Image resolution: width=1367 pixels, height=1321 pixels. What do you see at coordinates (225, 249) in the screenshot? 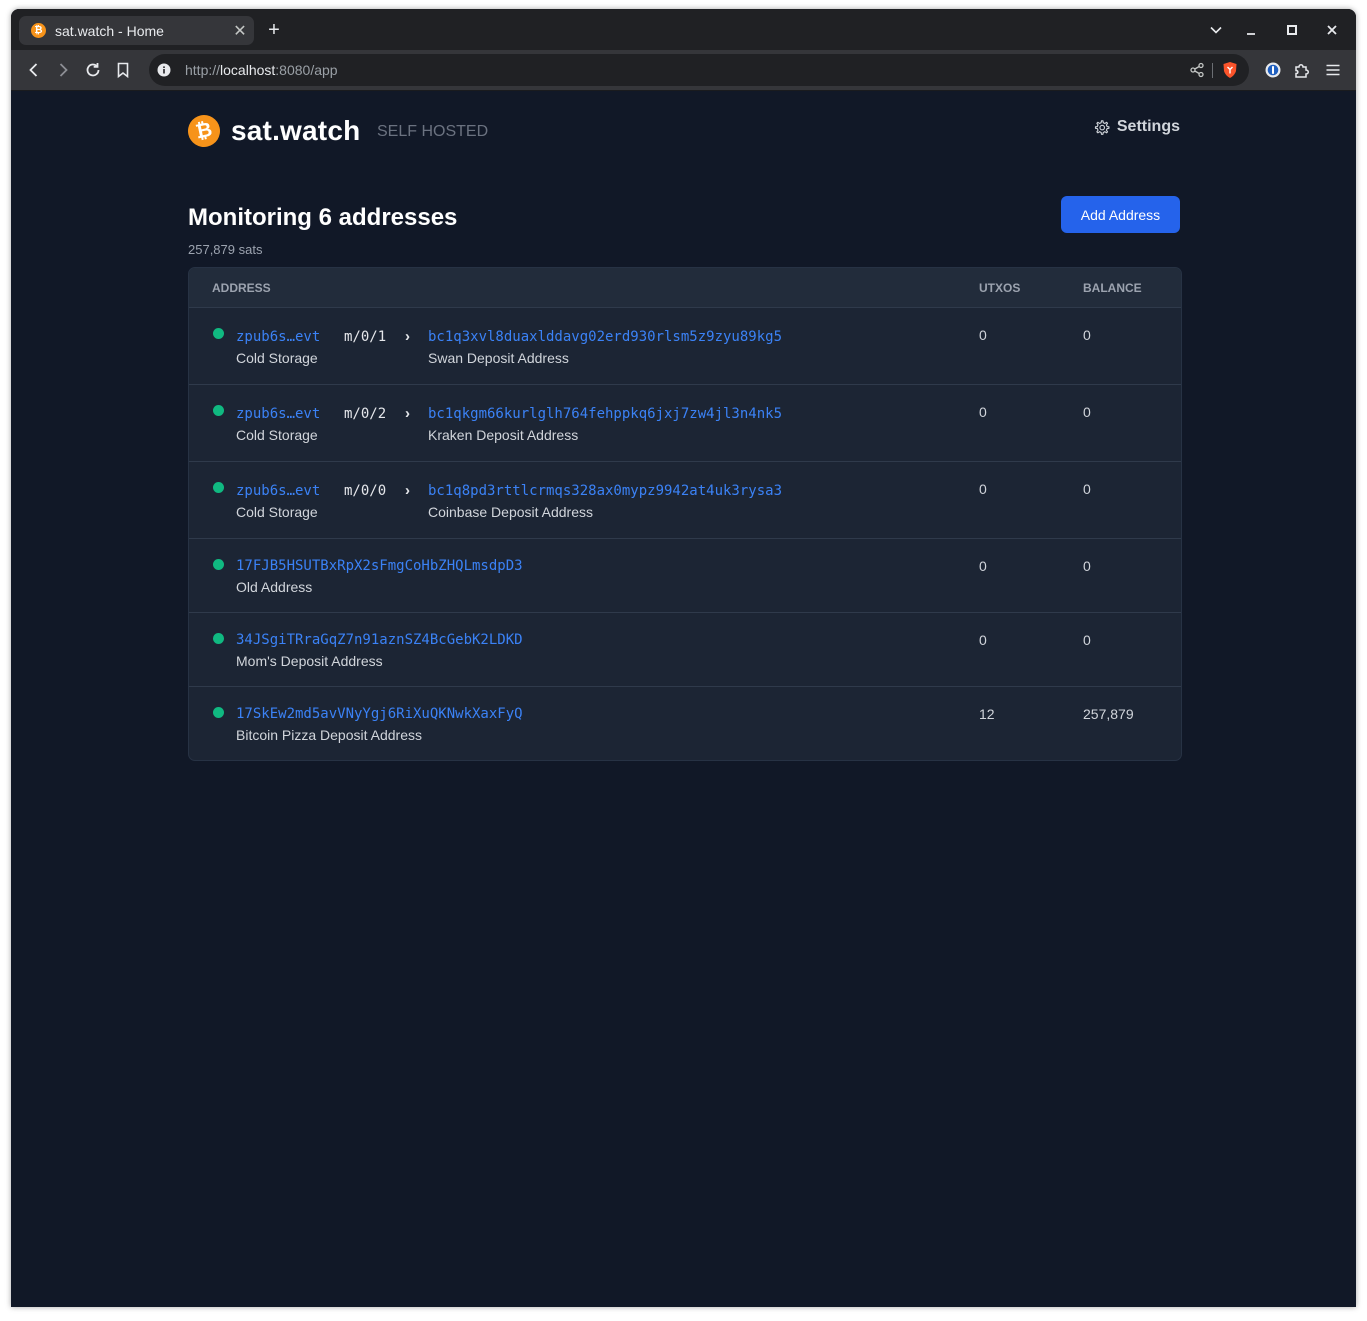
I see `total-balance: 257,879 sats` at bounding box center [225, 249].